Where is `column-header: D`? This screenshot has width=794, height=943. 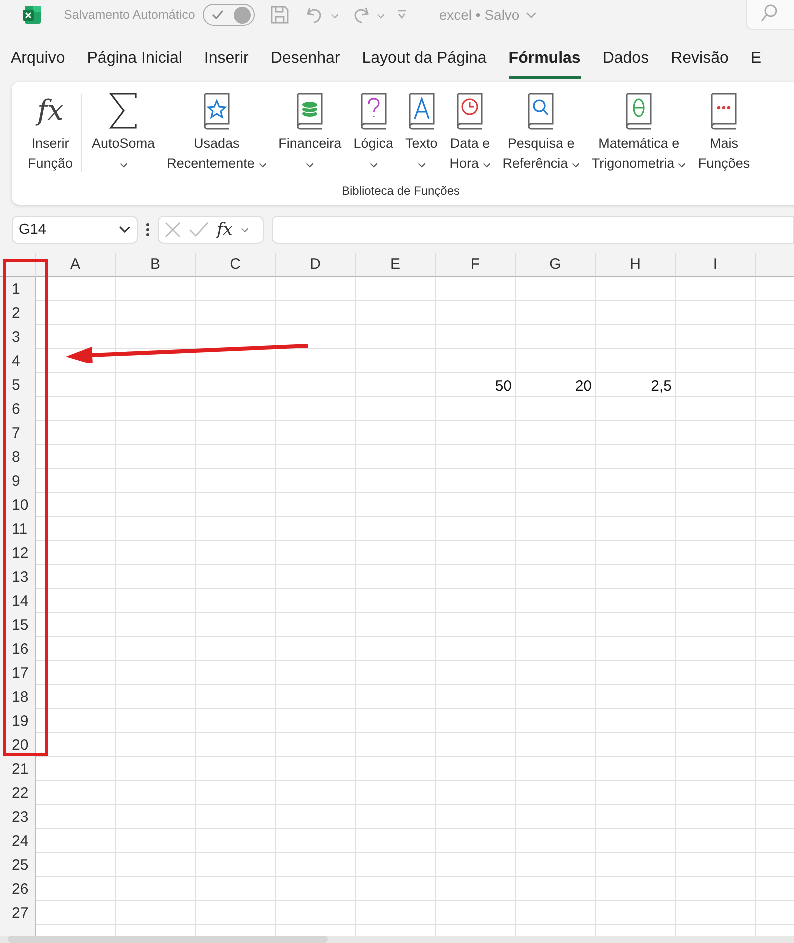
column-header: D is located at coordinates (316, 265).